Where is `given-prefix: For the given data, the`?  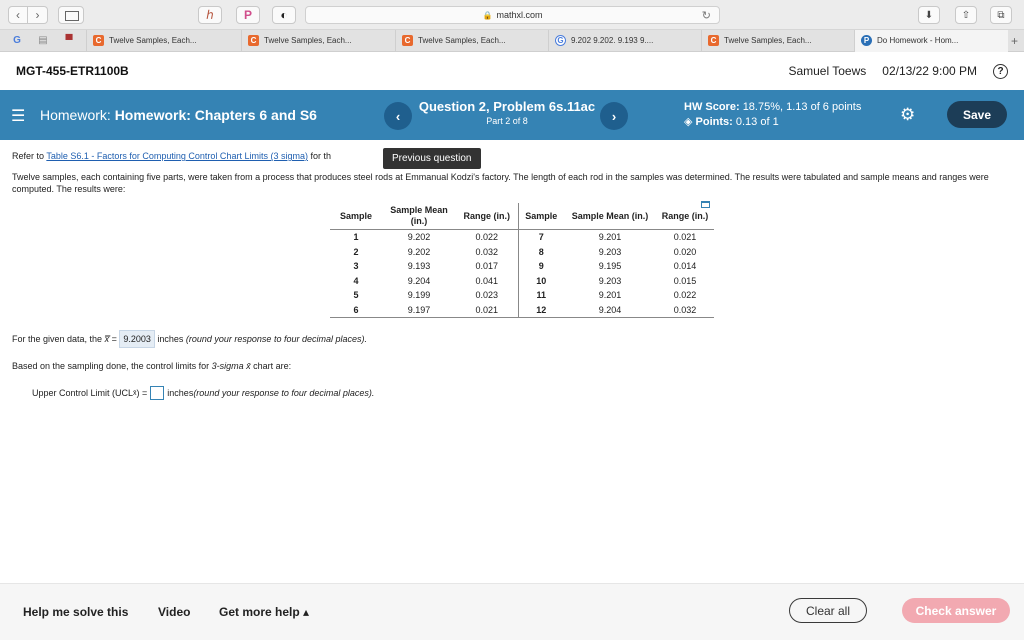
given-prefix: For the given data, the is located at coordinates (58, 339).